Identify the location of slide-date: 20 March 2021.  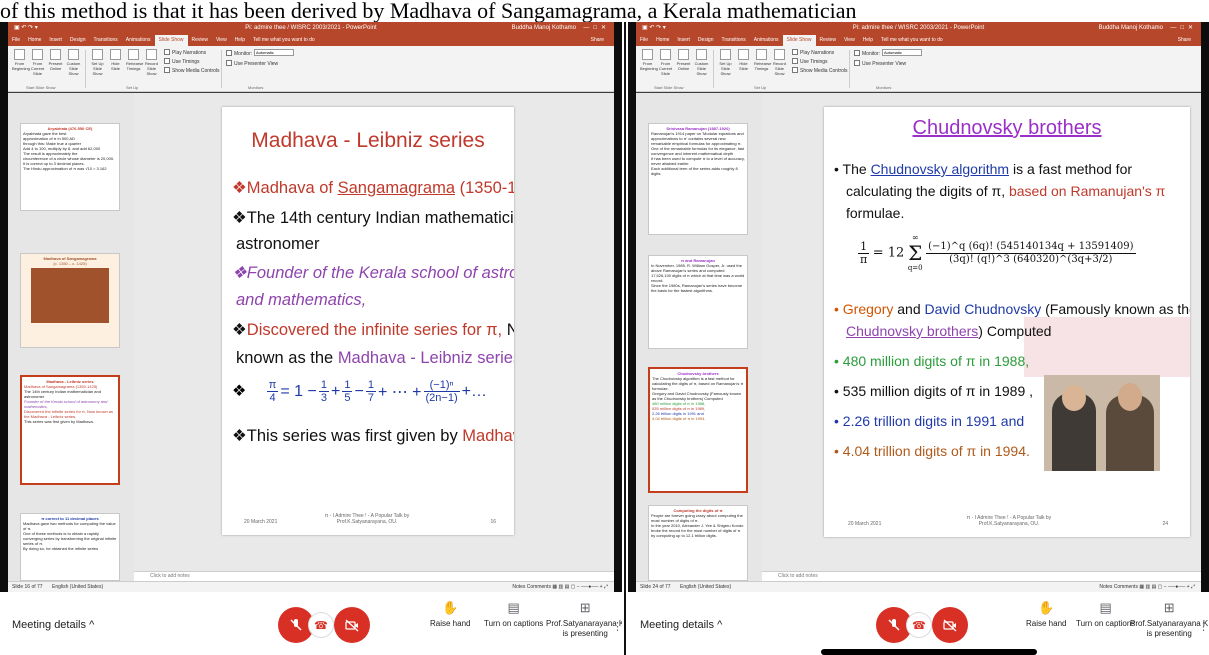
(865, 524).